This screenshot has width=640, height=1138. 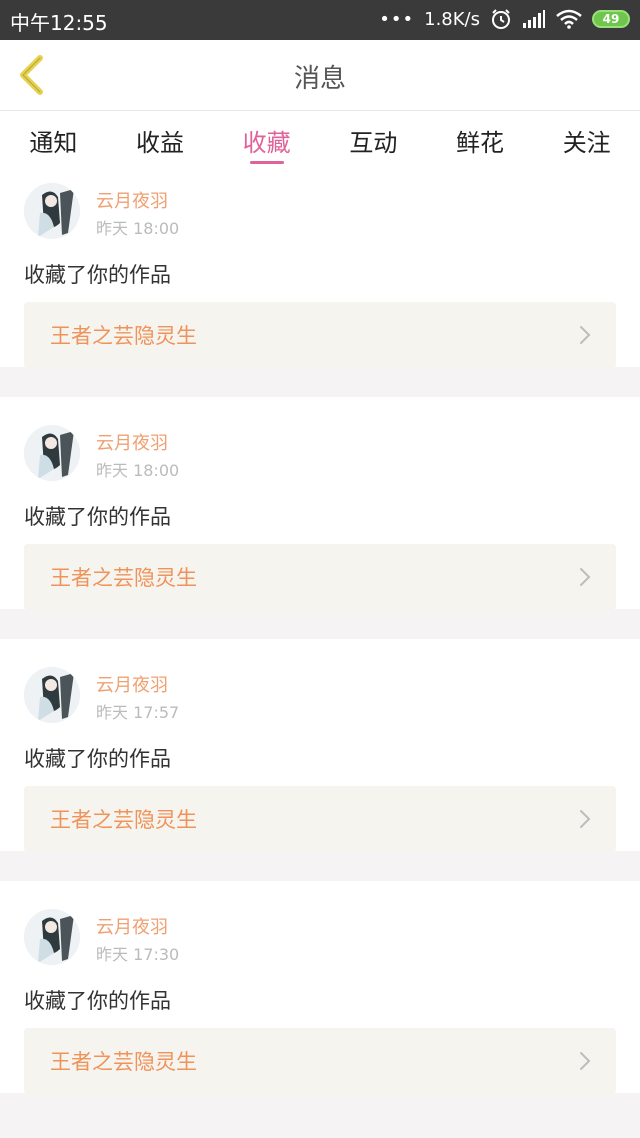 I want to click on status-bar: 中午12:55 ••• 1.8K/s 49, so click(x=320, y=20).